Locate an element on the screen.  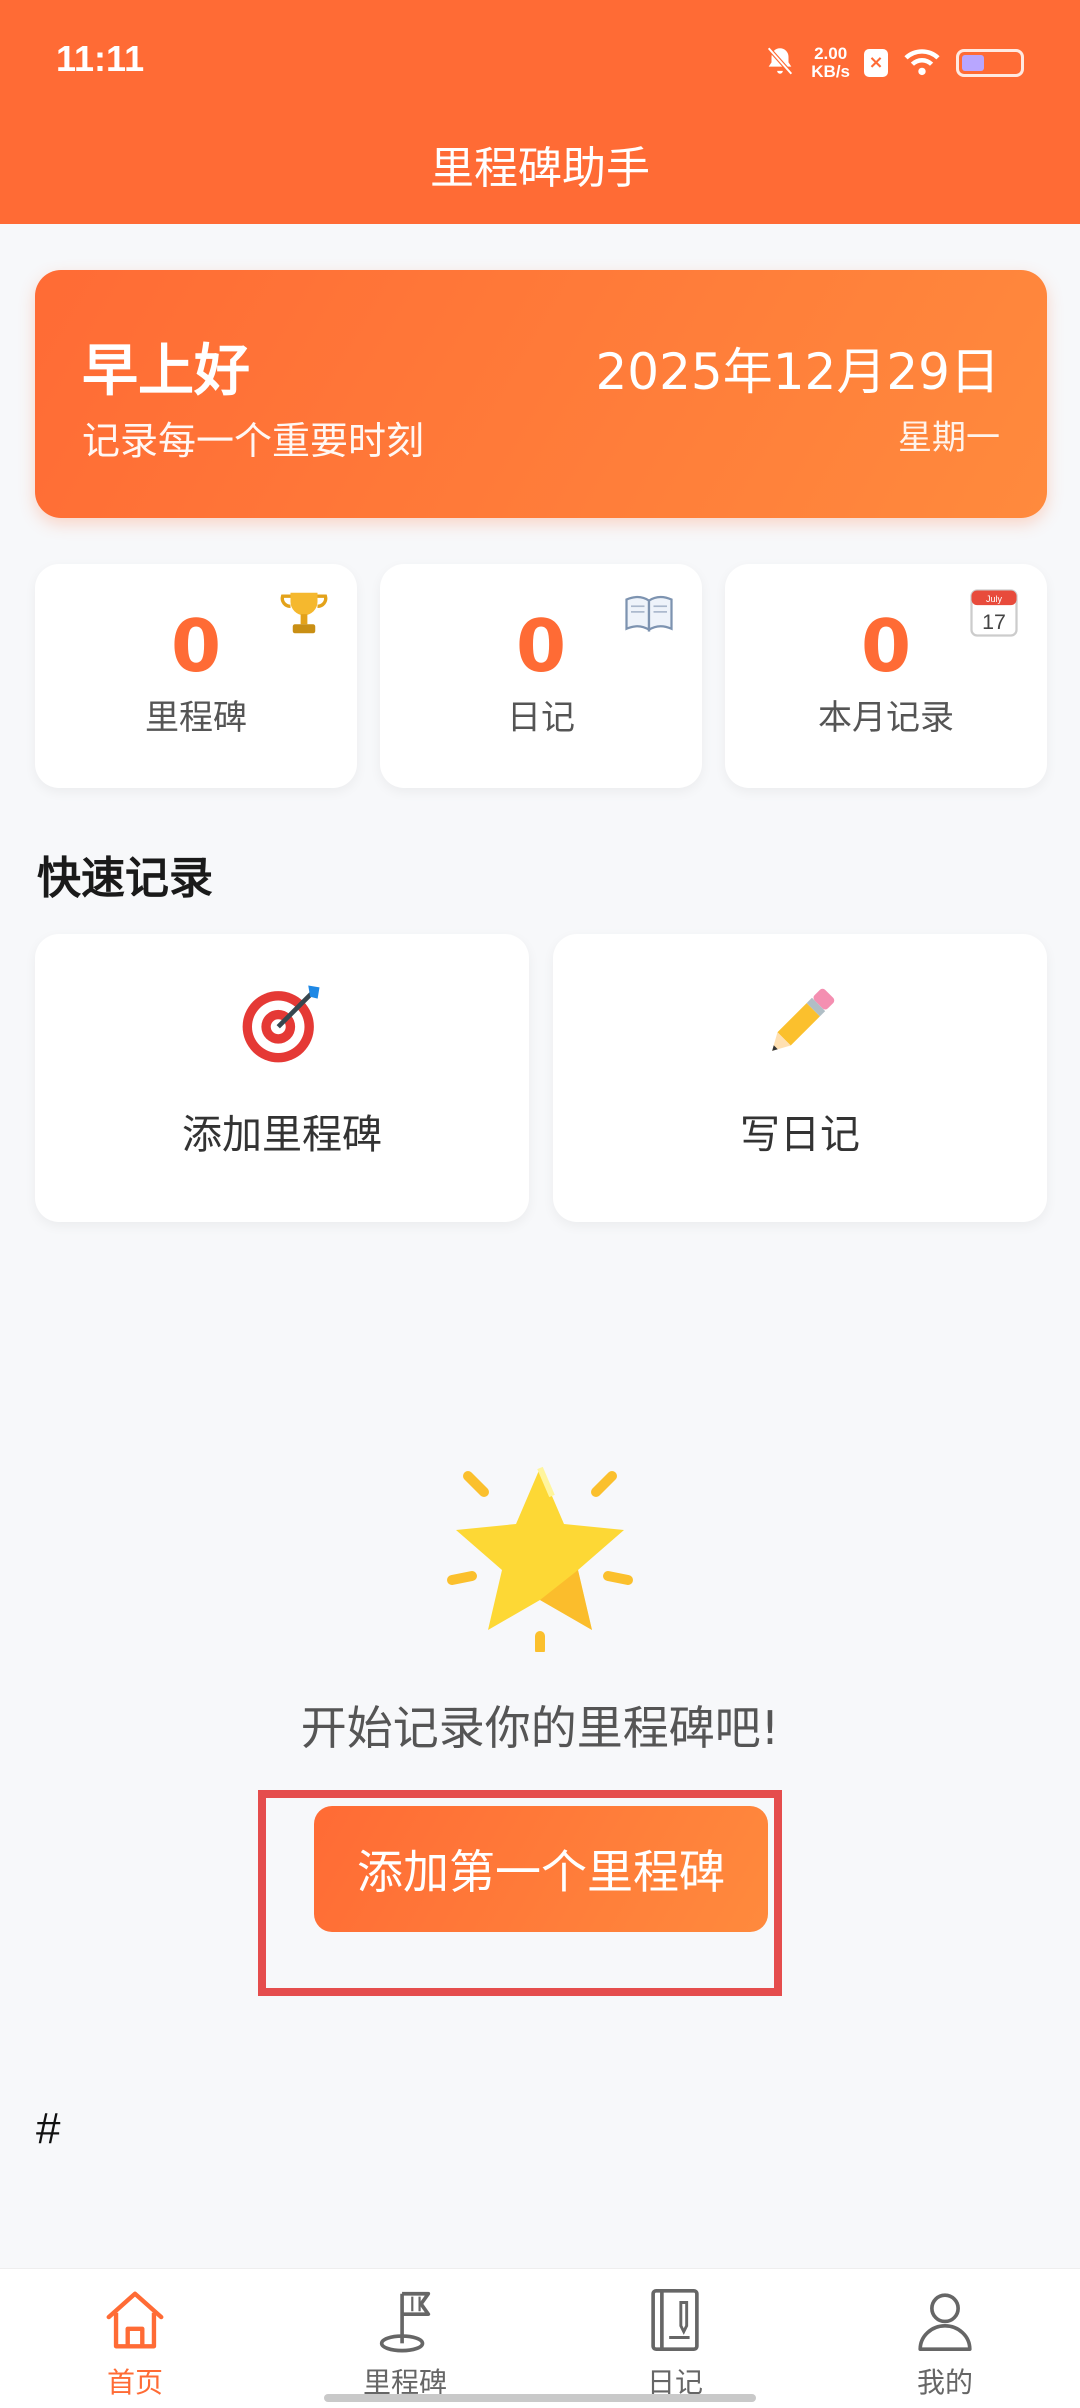
trophy-icon is located at coordinates (304, 613).